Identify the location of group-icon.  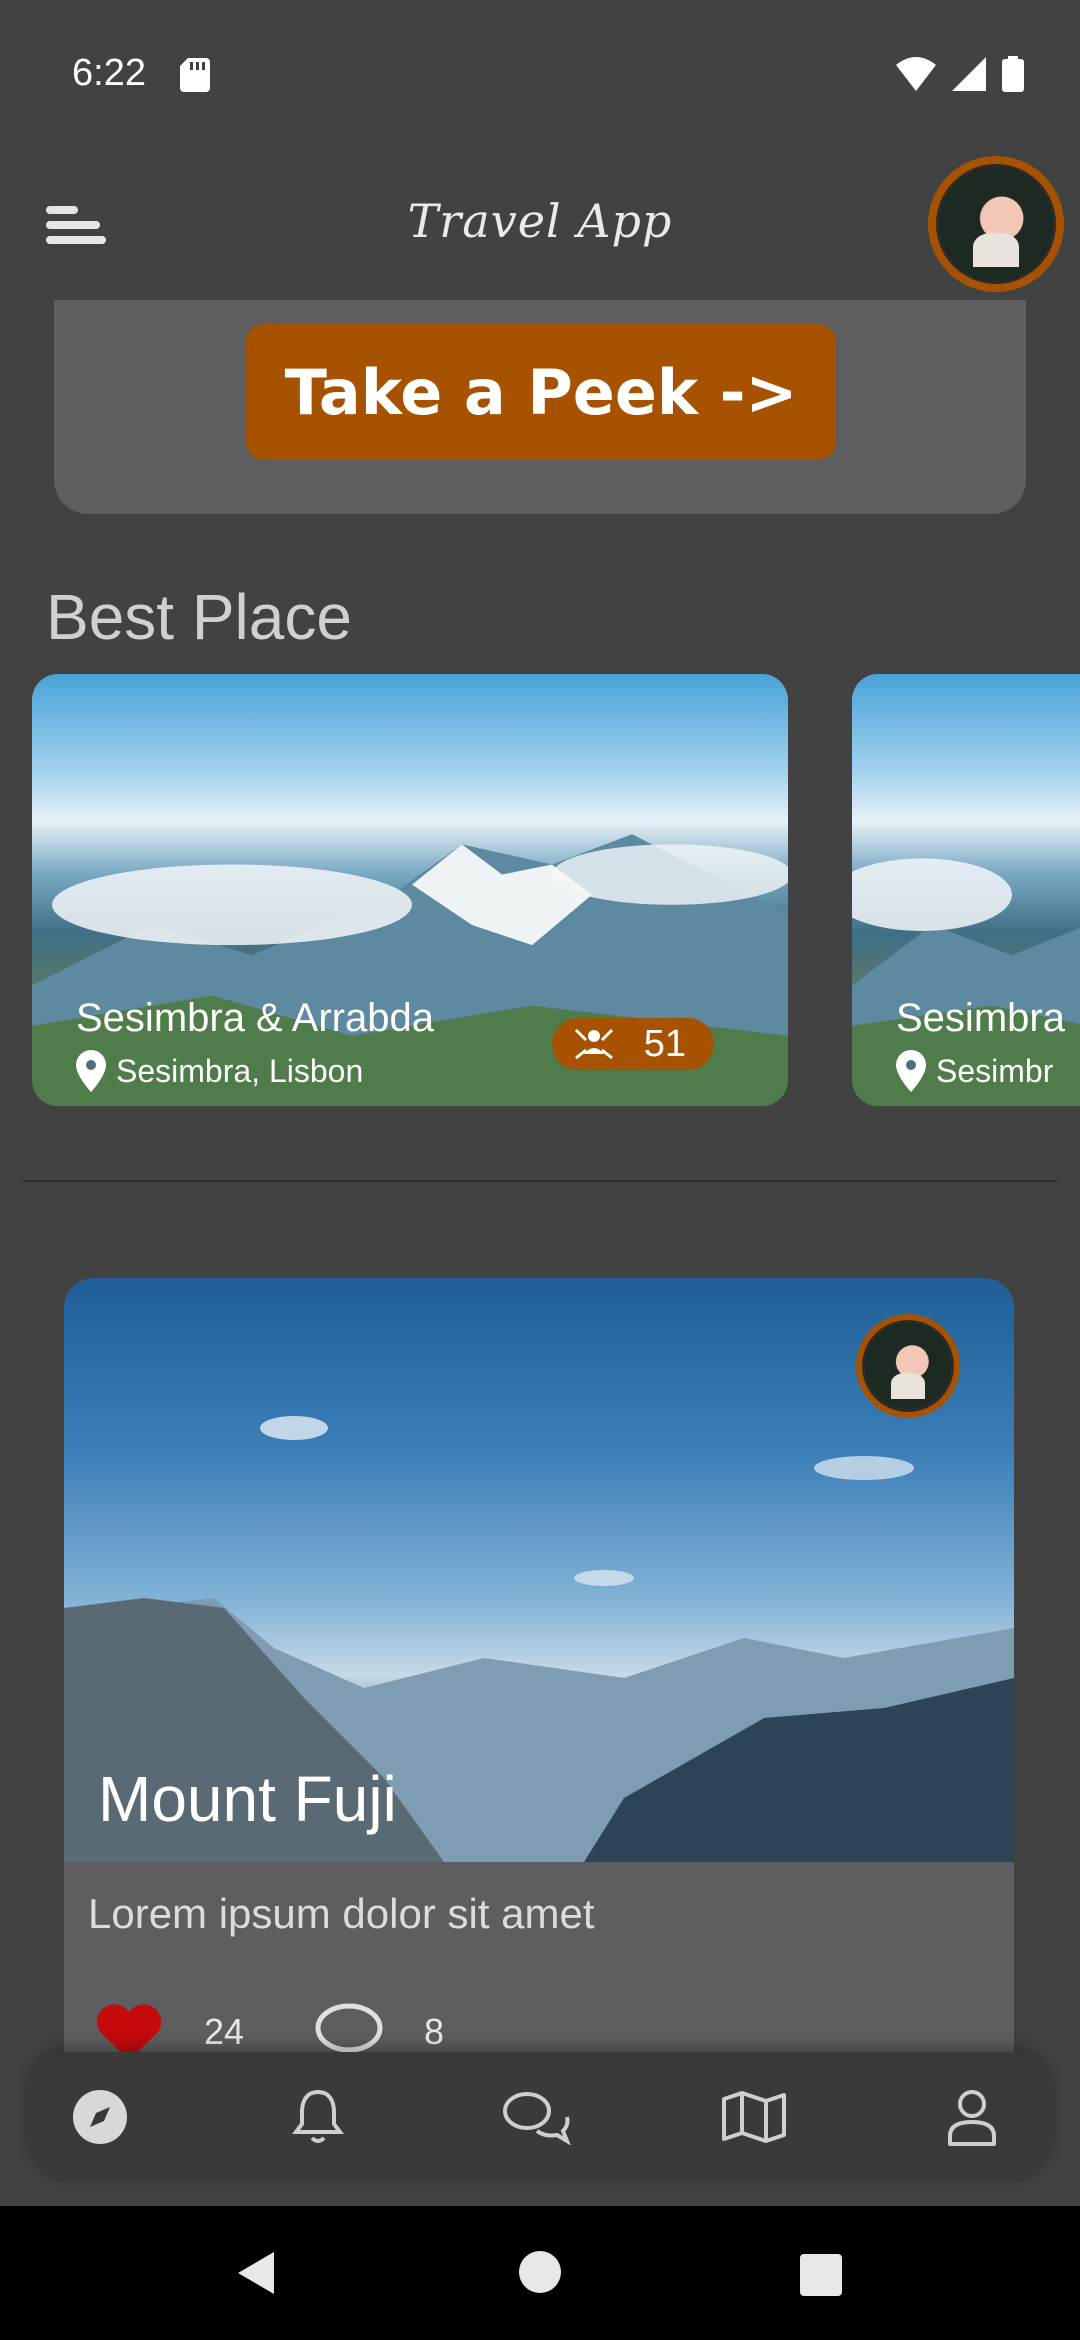
(594, 1044).